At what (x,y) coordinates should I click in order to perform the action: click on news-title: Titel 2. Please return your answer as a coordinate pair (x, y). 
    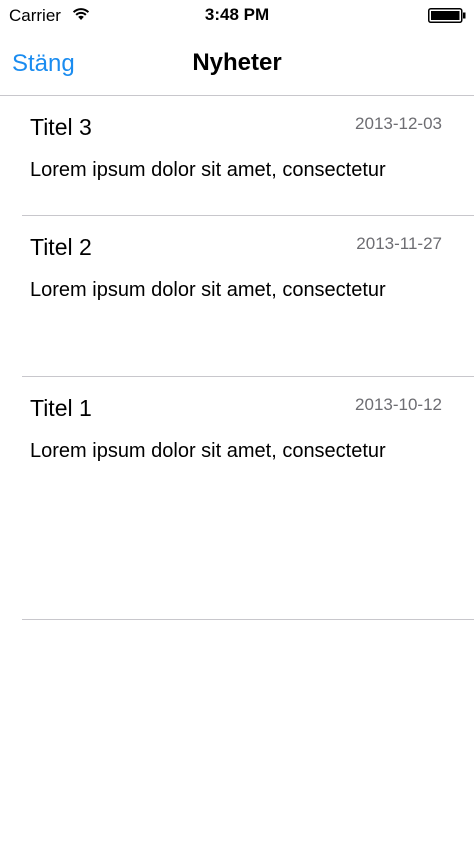
    Looking at the image, I should click on (61, 247).